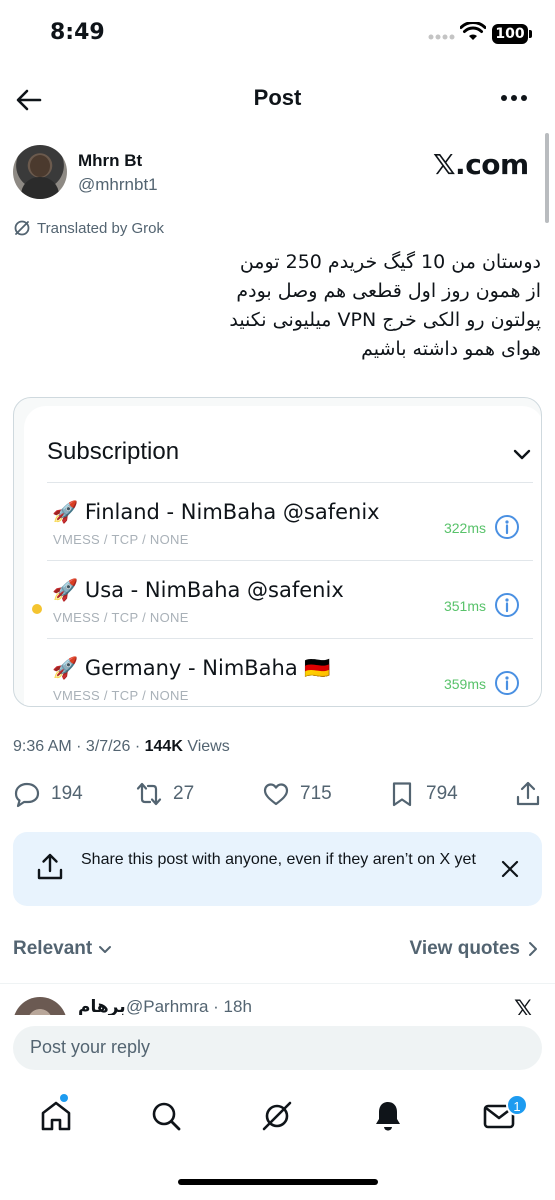 Image resolution: width=555 pixels, height=1200 pixels. Describe the element at coordinates (510, 34) in the screenshot. I see `battery-indicator: 100` at that location.